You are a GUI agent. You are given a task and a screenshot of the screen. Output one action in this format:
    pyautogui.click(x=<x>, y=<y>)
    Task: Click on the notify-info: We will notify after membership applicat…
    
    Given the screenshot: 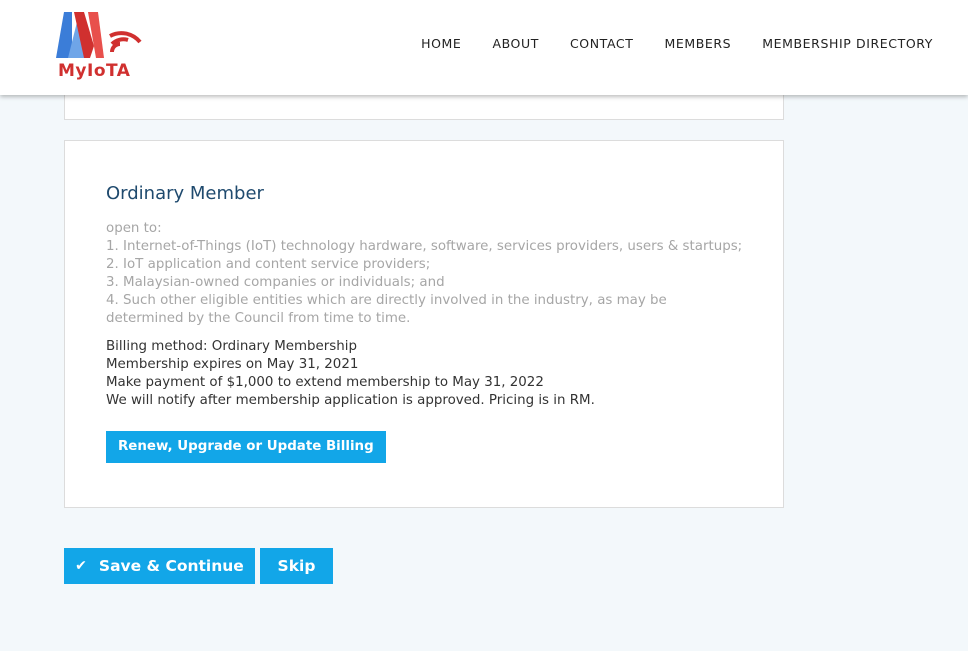 What is the action you would take?
    pyautogui.click(x=350, y=400)
    